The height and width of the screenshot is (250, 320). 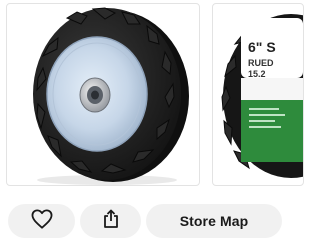 I want to click on share-icon, so click(x=111, y=221).